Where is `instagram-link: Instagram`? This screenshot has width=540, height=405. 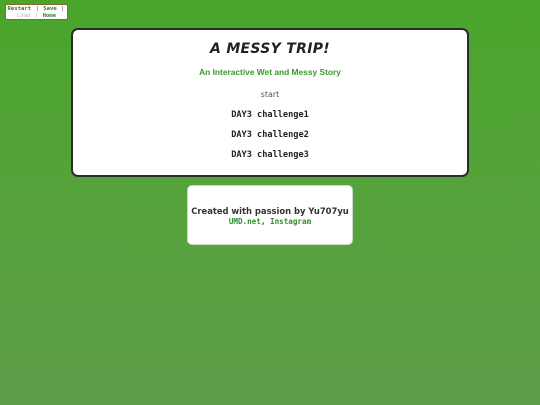 instagram-link: Instagram is located at coordinates (290, 221).